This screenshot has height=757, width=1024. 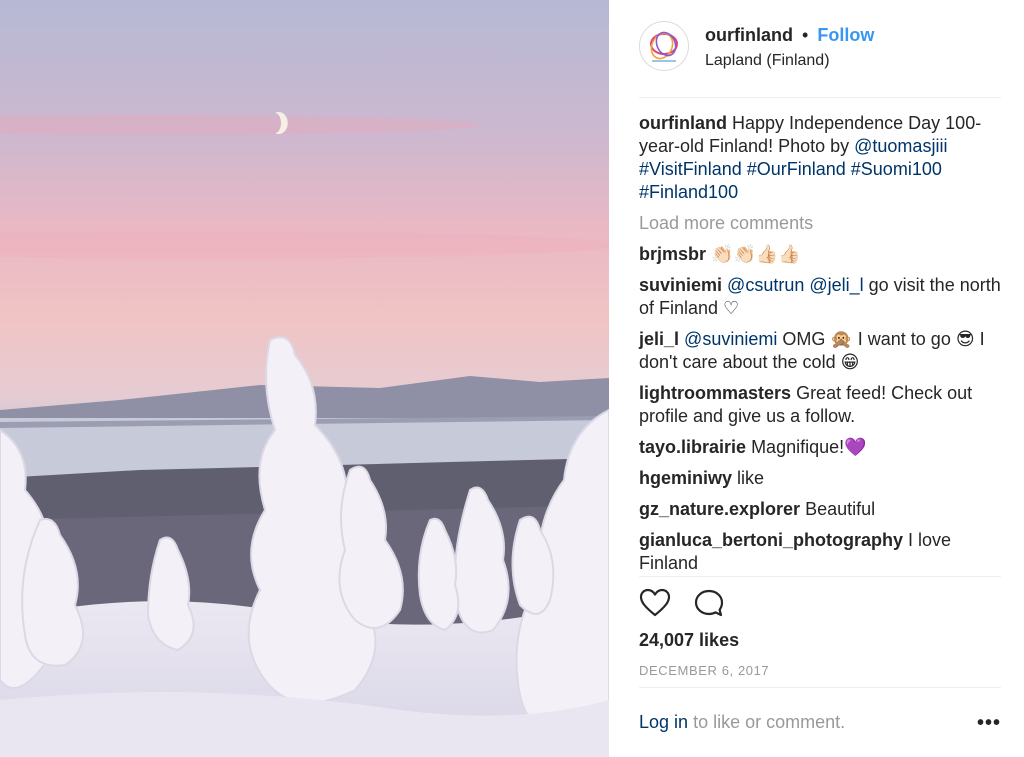 I want to click on comment-user: gianluca_bertoni_photography, so click(x=771, y=540).